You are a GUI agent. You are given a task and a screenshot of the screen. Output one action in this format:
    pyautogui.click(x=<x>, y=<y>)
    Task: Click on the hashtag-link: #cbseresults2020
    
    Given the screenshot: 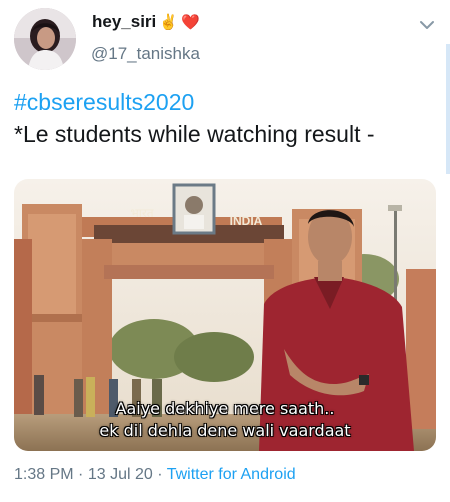 What is the action you would take?
    pyautogui.click(x=104, y=102)
    